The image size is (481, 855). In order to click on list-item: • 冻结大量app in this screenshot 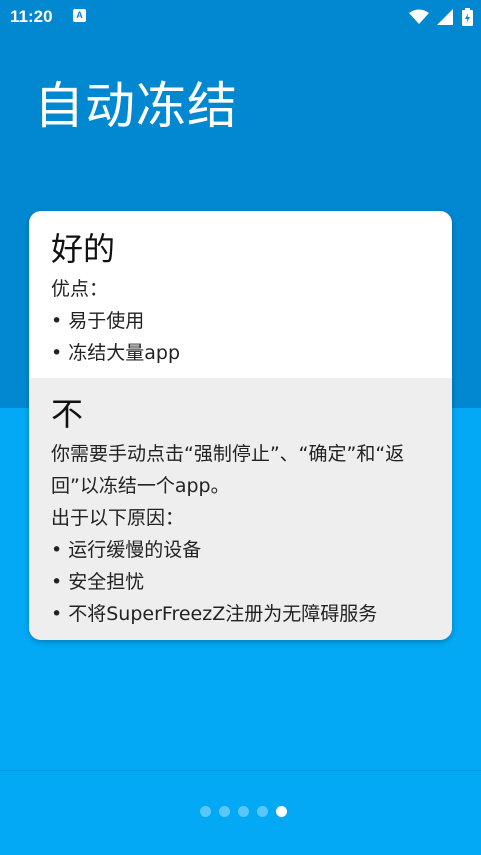, I will do `click(116, 353)`.